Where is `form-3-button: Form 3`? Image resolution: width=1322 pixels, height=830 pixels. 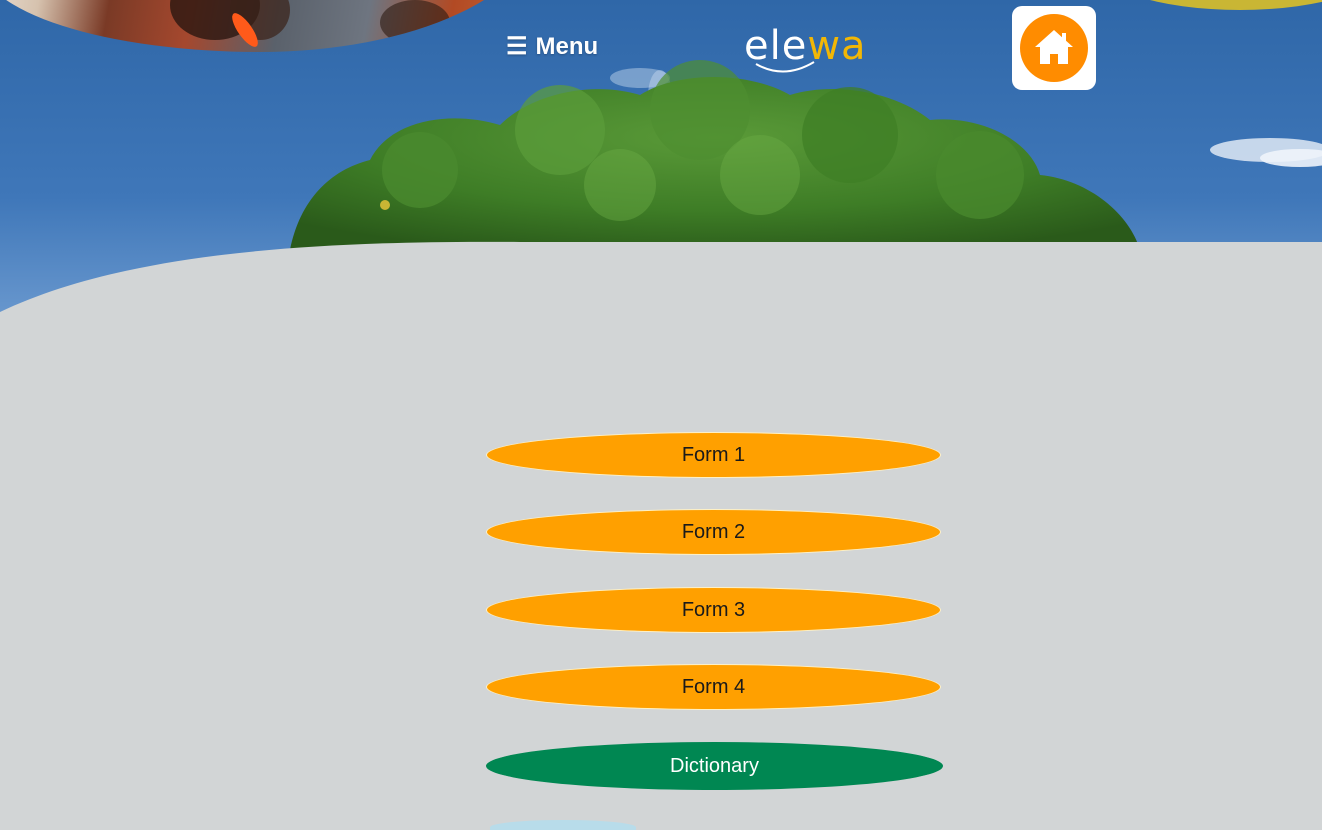
form-3-button: Form 3 is located at coordinates (713, 610).